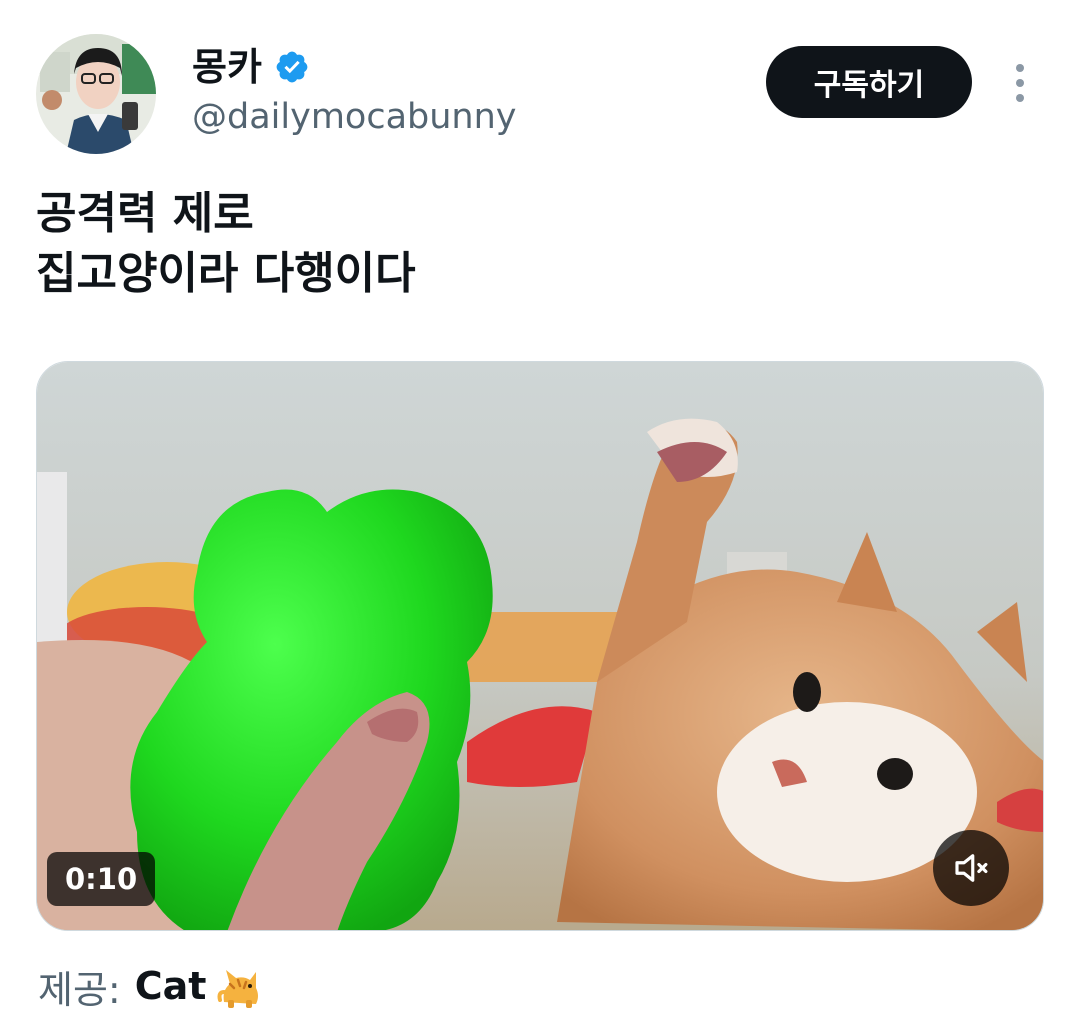  What do you see at coordinates (240, 986) in the screenshot?
I see `cat-emoji-icon` at bounding box center [240, 986].